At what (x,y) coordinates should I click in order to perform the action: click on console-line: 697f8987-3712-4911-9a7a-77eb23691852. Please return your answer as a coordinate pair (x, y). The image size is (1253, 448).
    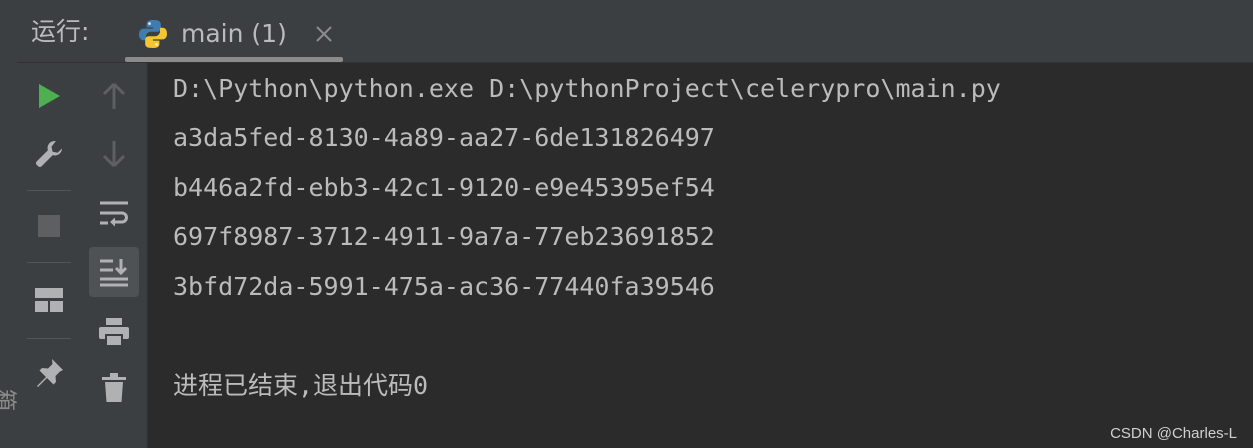
    Looking at the image, I should click on (444, 236).